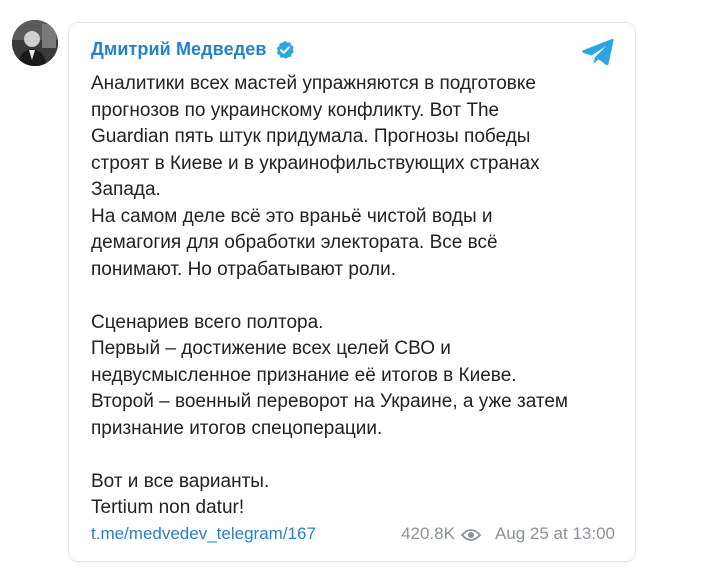 The image size is (720, 584). I want to click on post-header: Дмитрий Медведев, so click(193, 49).